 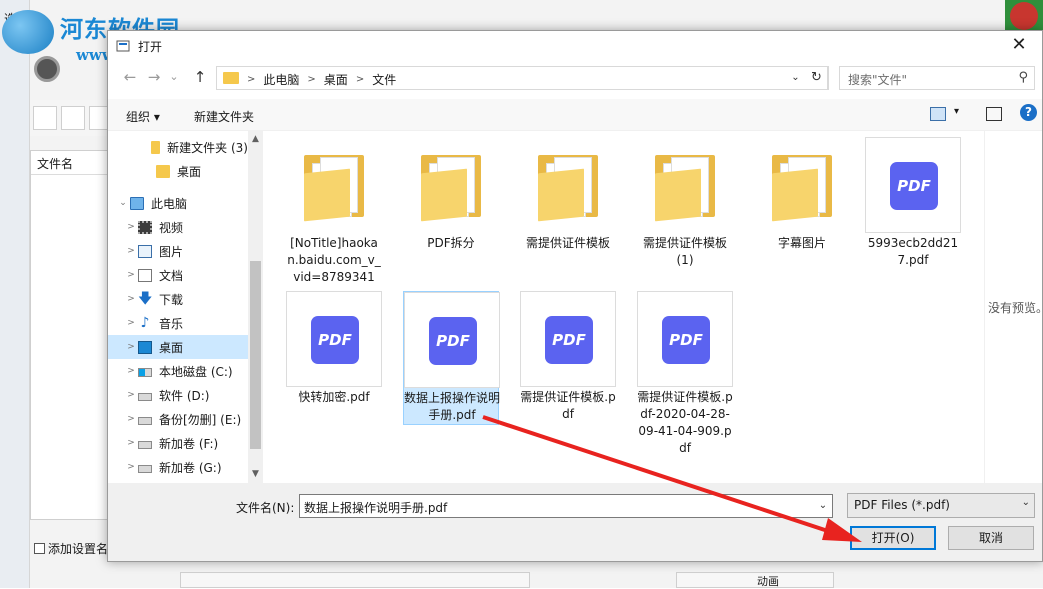 I want to click on dialog-title: 打开, so click(x=150, y=47).